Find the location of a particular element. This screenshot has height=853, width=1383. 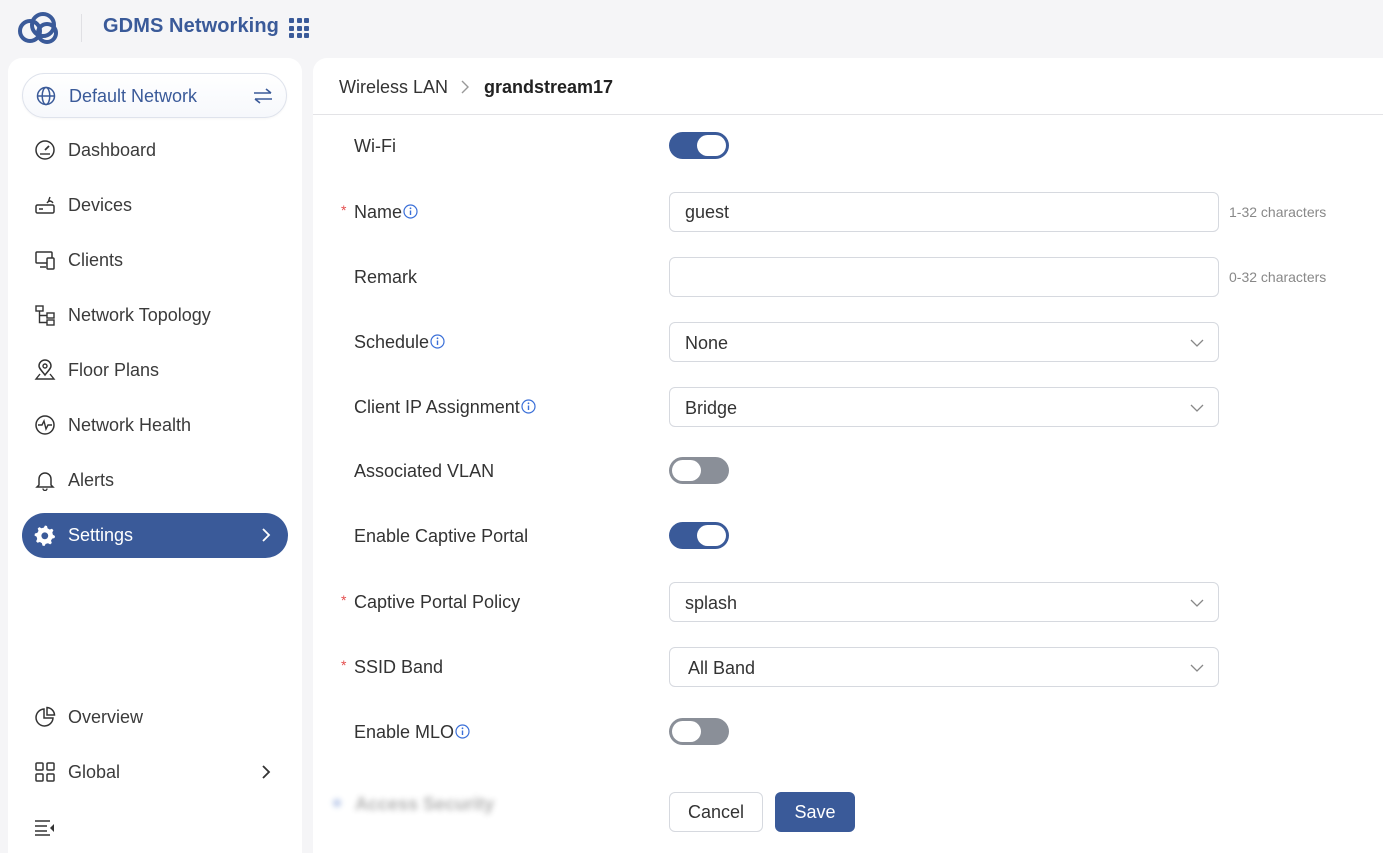

schedule-value: None is located at coordinates (707, 343).